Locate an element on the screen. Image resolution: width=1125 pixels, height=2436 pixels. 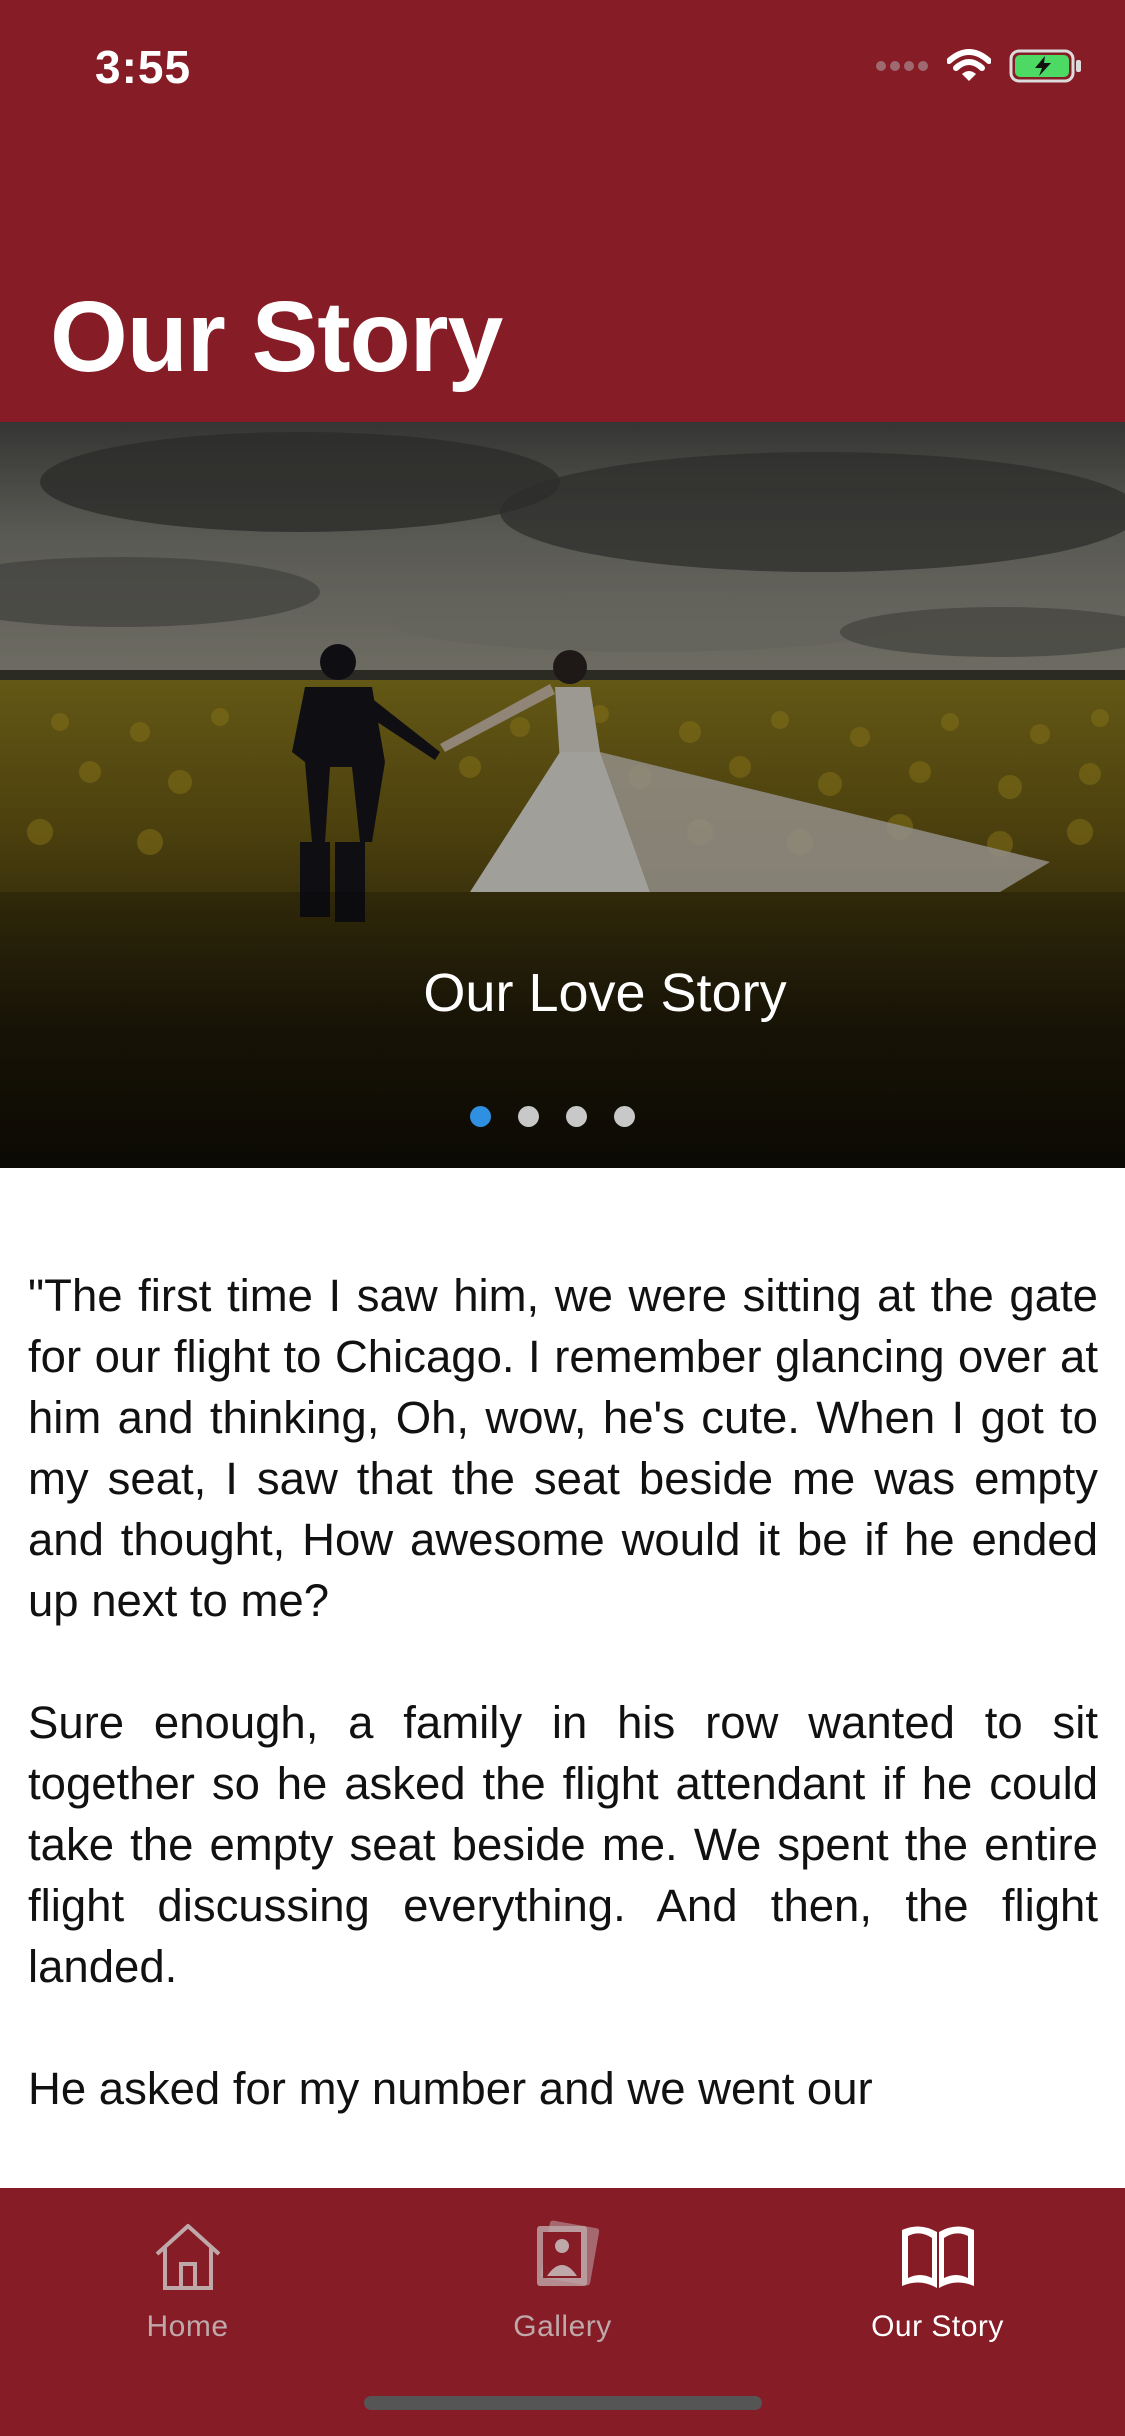
tab-our-story-label: Our Story is located at coordinates (937, 2326).